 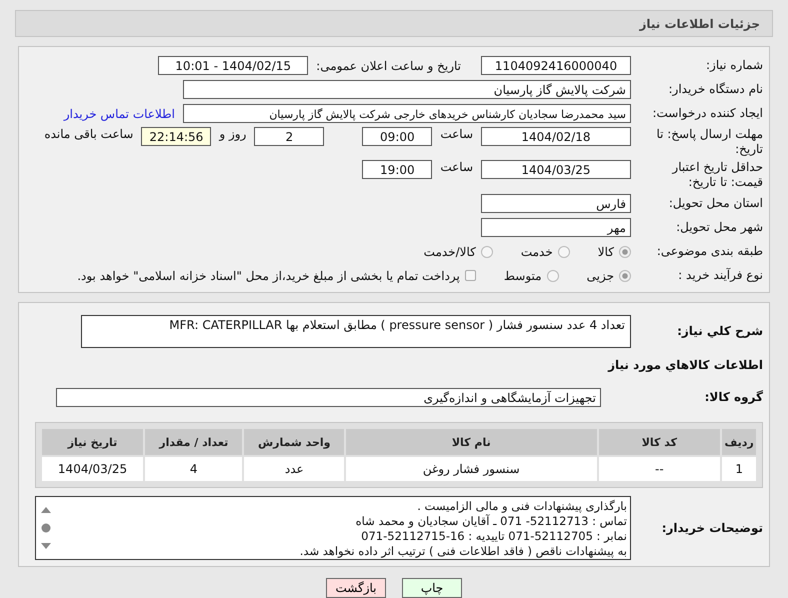 I want to click on notes-line: نمابر : 52112705-071 تاییدیه : 16-52112715-071, so click(x=493, y=536).